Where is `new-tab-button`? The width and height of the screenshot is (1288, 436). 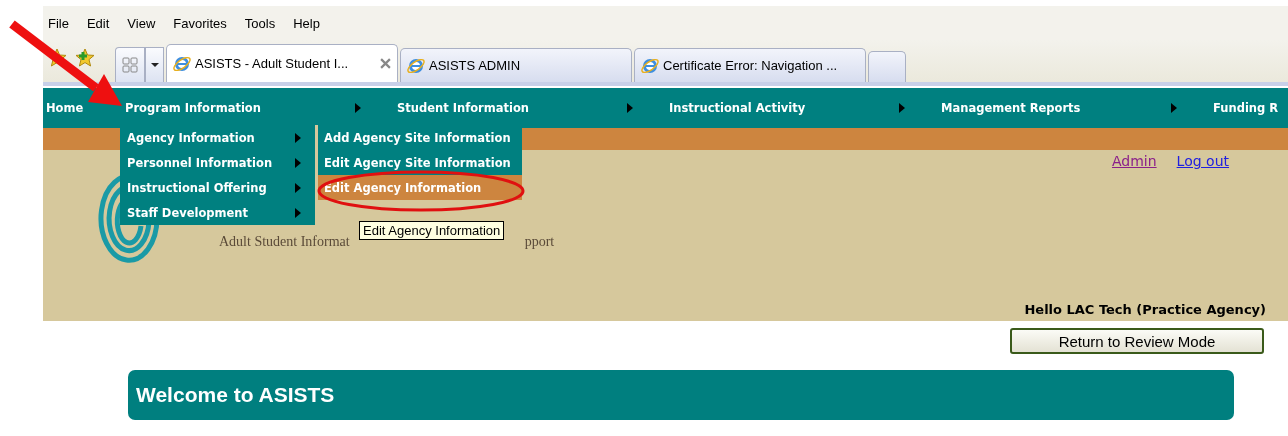
new-tab-button is located at coordinates (887, 66).